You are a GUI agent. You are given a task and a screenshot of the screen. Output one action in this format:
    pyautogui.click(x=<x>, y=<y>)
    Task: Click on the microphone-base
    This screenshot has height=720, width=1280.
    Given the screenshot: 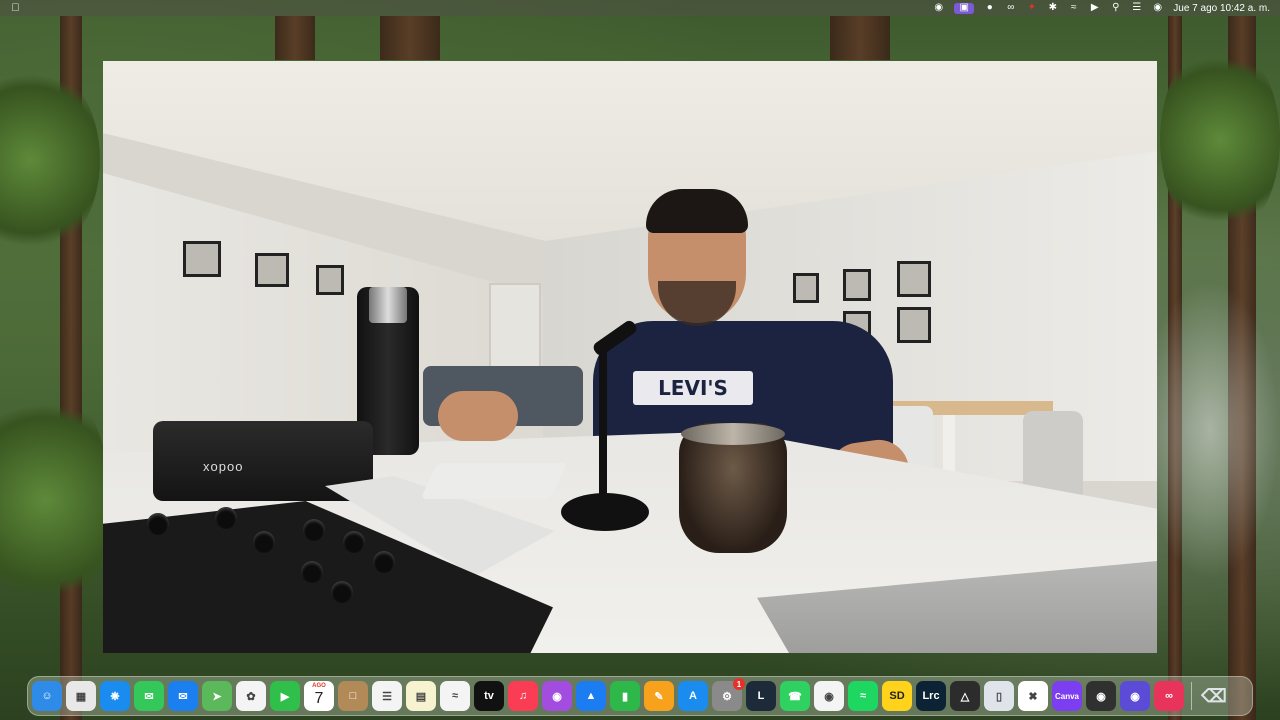 What is the action you would take?
    pyautogui.click(x=605, y=512)
    